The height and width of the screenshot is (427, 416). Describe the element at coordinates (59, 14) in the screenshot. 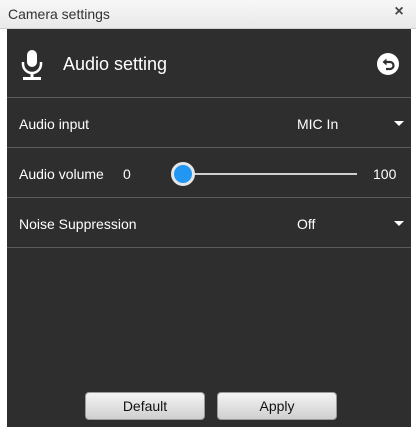

I see `window-title: Camera settings` at that location.